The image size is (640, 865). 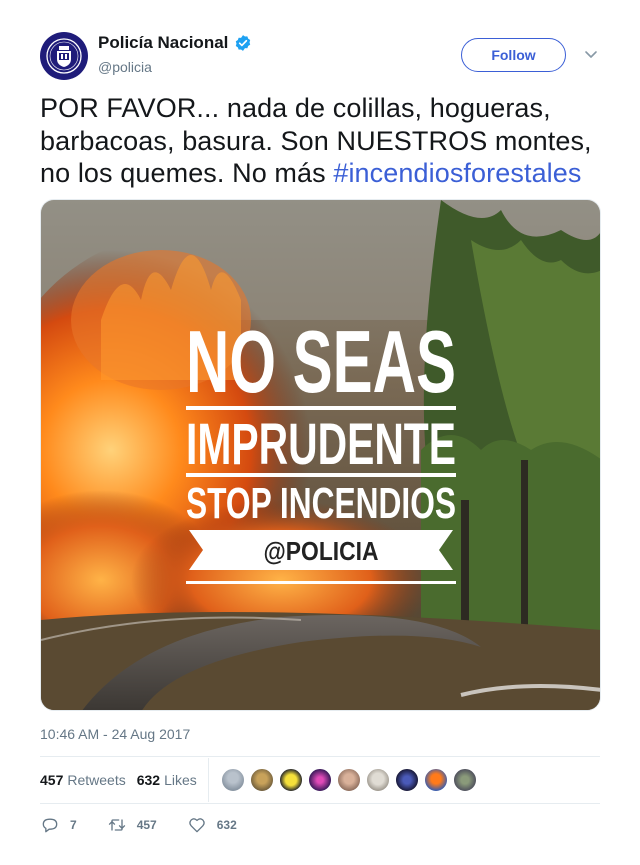 I want to click on police-badge-icon, so click(x=64, y=56).